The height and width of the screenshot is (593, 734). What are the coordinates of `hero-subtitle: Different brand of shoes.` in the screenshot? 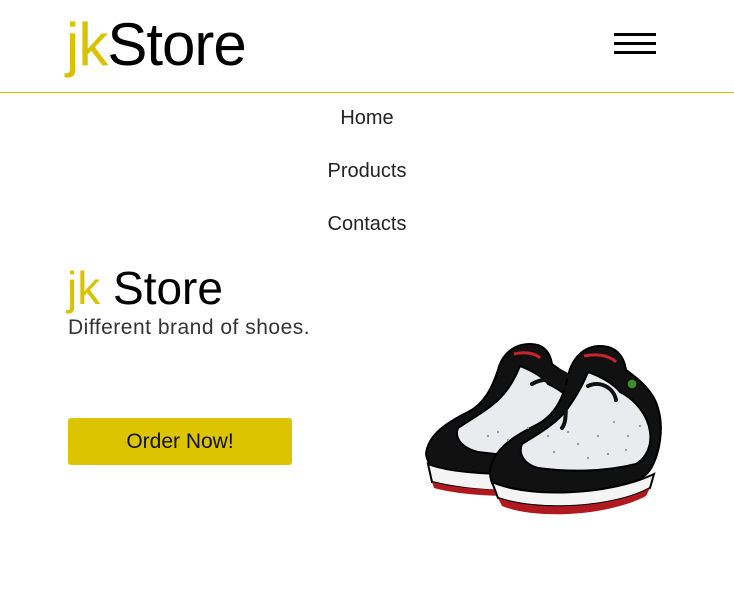 It's located at (189, 327).